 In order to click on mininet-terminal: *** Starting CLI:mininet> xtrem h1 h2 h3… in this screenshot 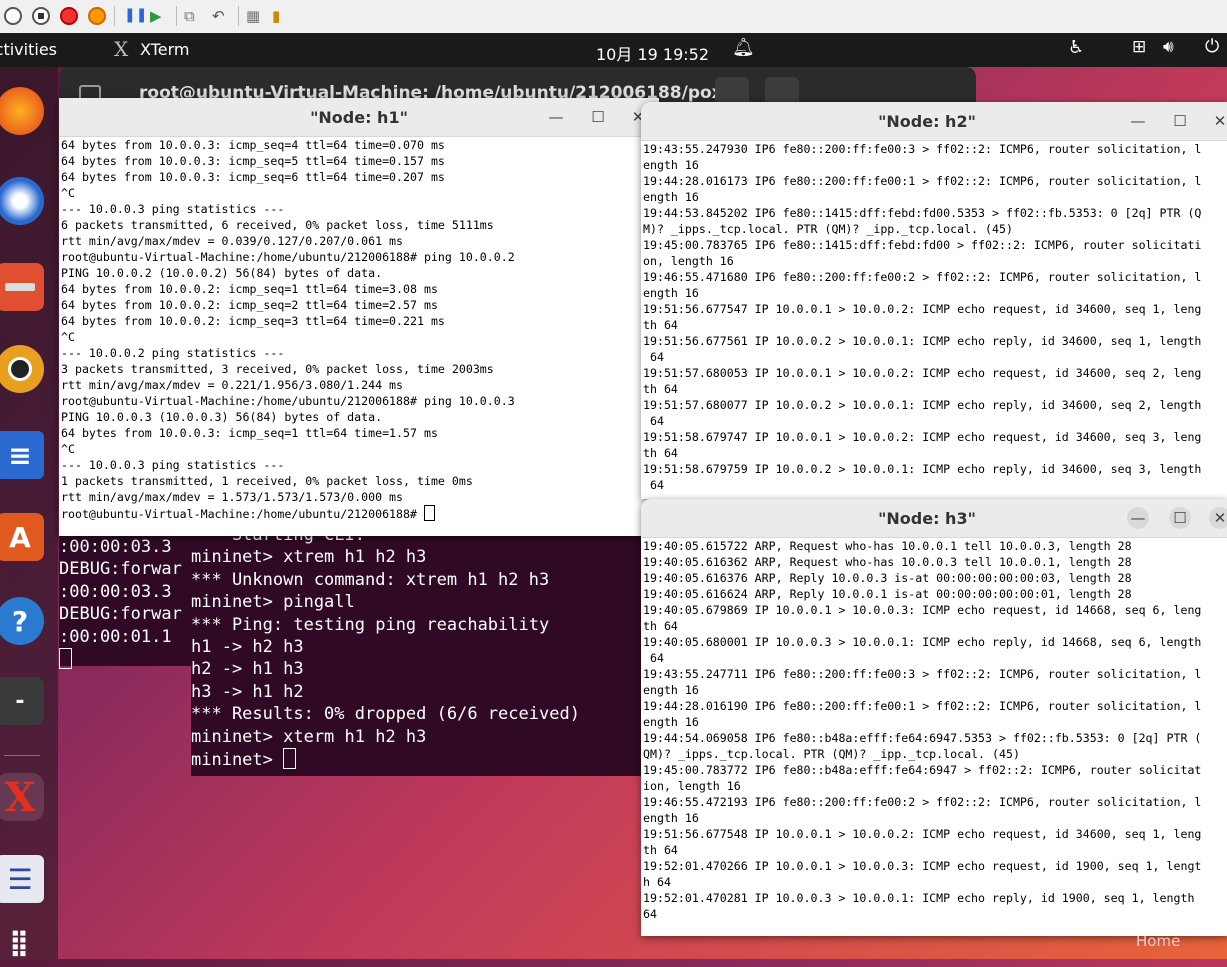, I will do `click(416, 650)`.